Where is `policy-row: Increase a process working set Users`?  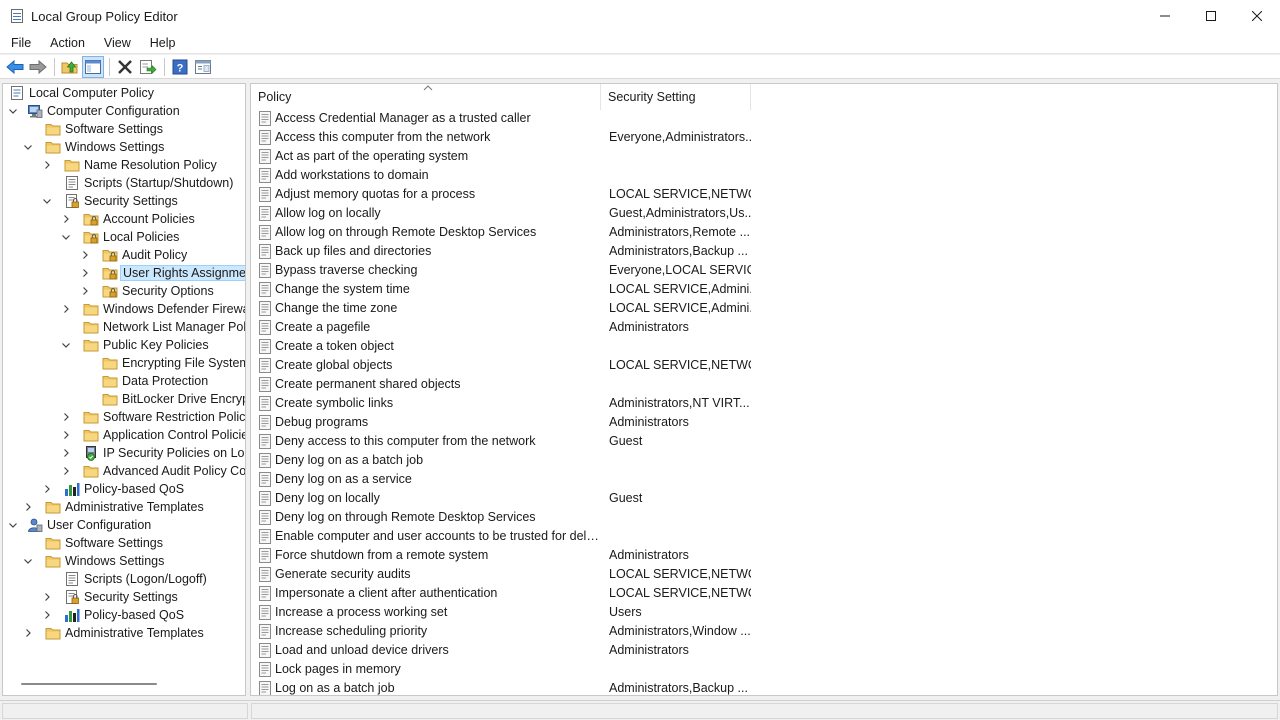
policy-row: Increase a process working set Users is located at coordinates (764, 612).